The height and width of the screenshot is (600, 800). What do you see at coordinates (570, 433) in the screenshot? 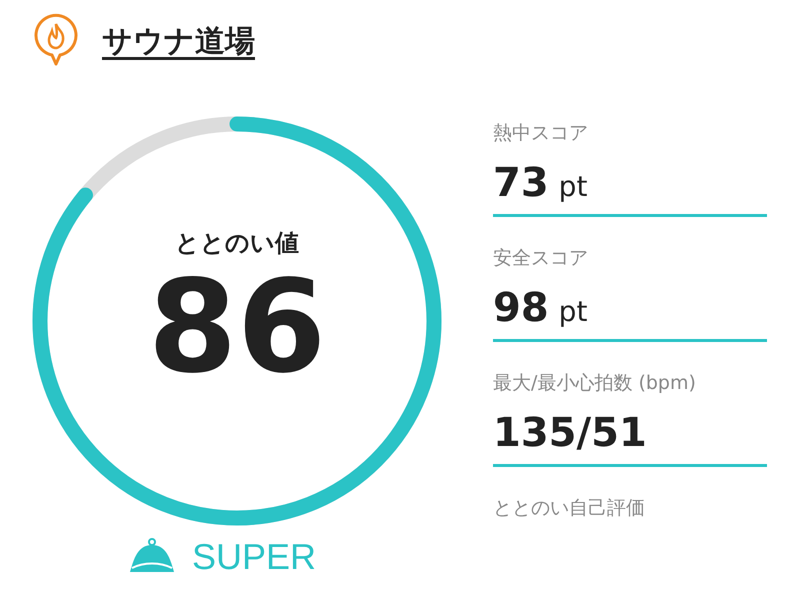
I see `metric-value: 135/51` at bounding box center [570, 433].